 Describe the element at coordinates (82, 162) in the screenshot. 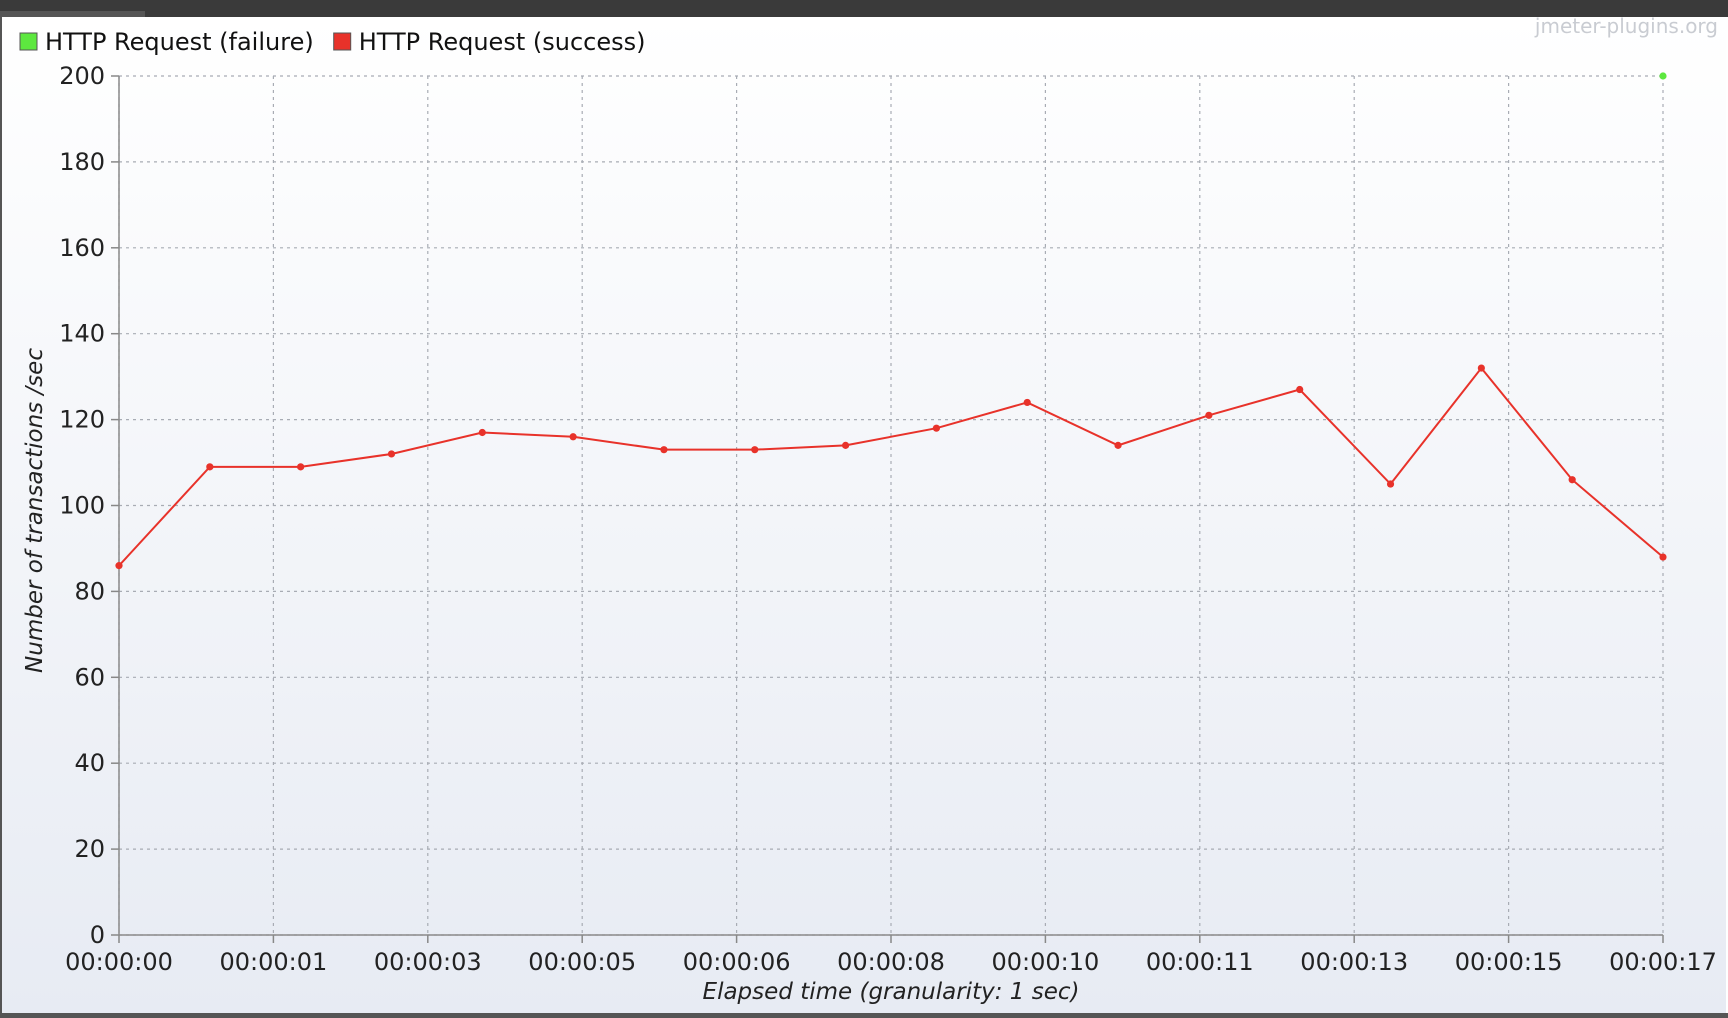

I see `y-tick-label: 180` at that location.